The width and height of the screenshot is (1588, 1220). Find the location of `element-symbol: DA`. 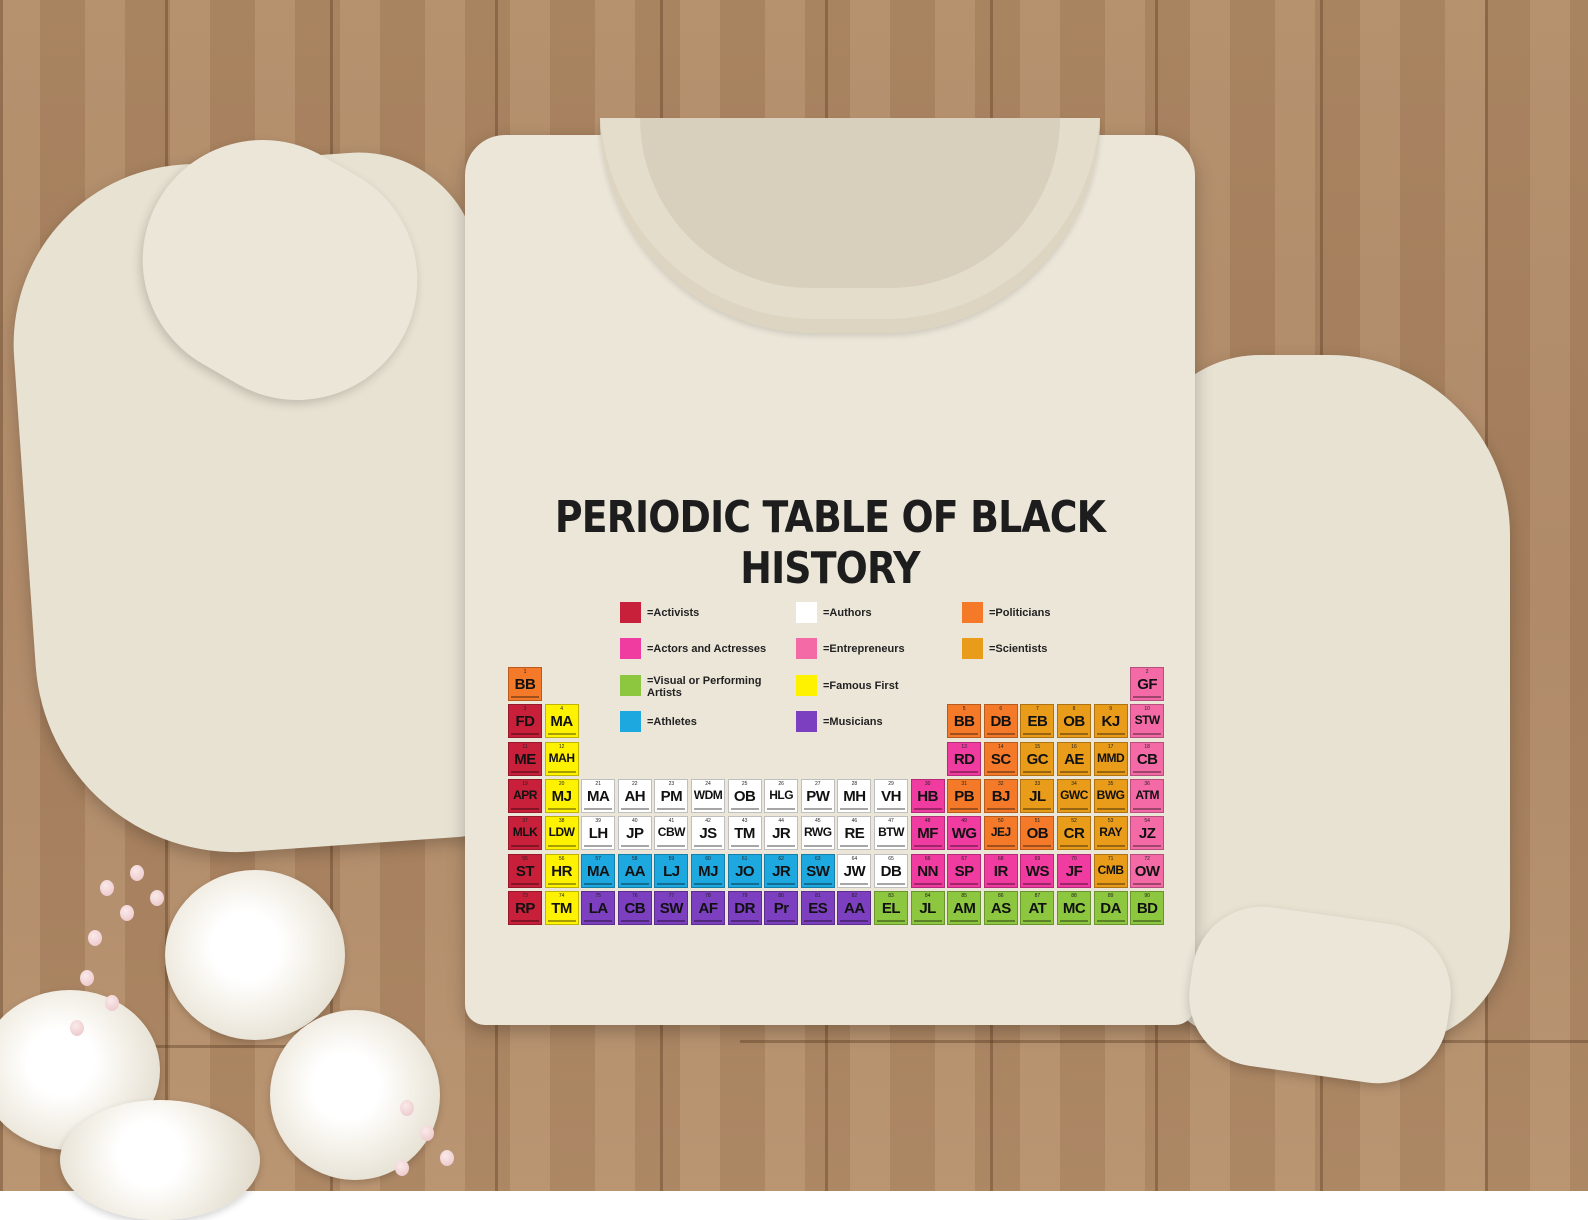

element-symbol: DA is located at coordinates (1110, 908).